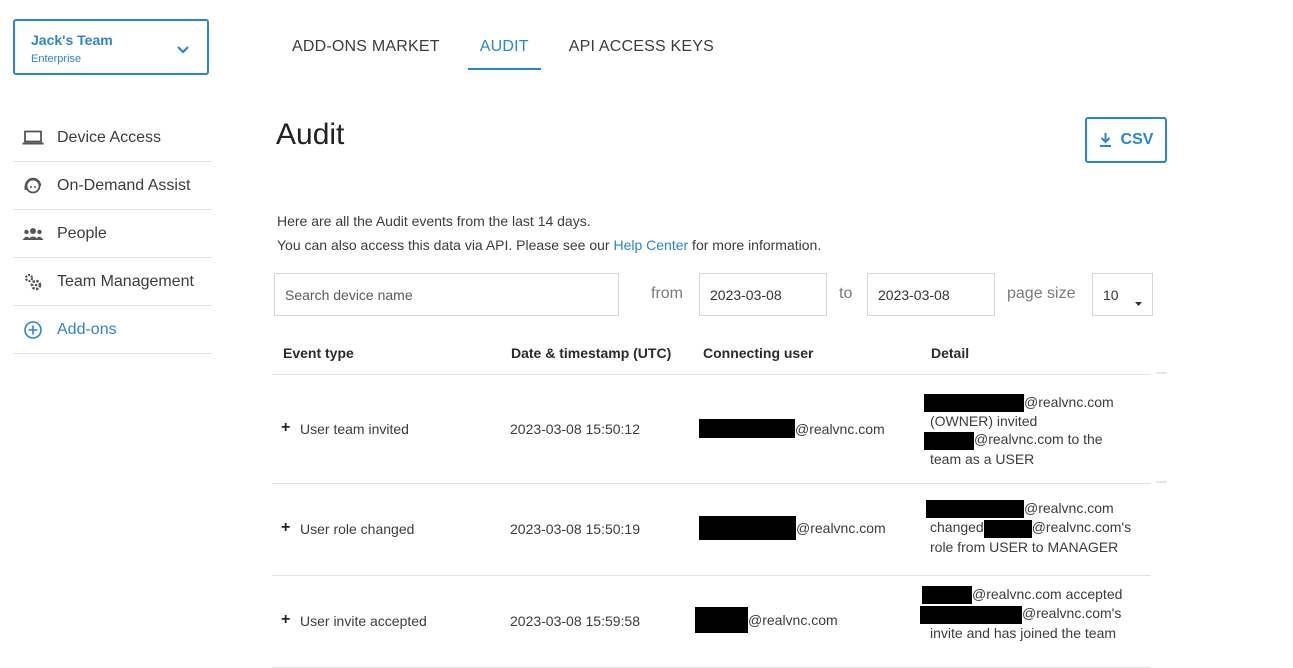 The width and height of the screenshot is (1293, 668). Describe the element at coordinates (33, 282) in the screenshot. I see `gears-icon` at that location.